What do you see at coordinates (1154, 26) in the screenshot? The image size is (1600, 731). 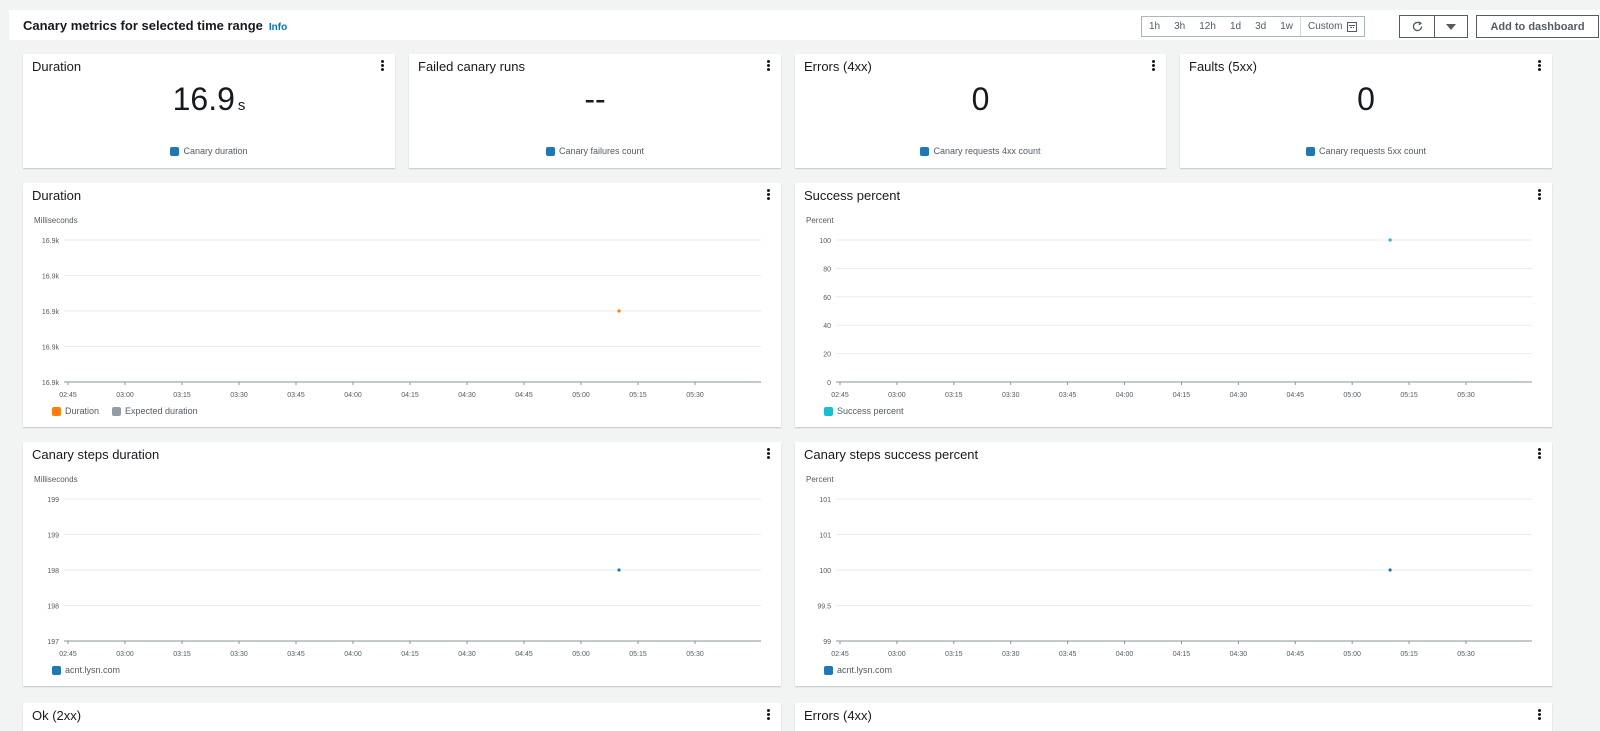 I see `range-1h: 1h` at bounding box center [1154, 26].